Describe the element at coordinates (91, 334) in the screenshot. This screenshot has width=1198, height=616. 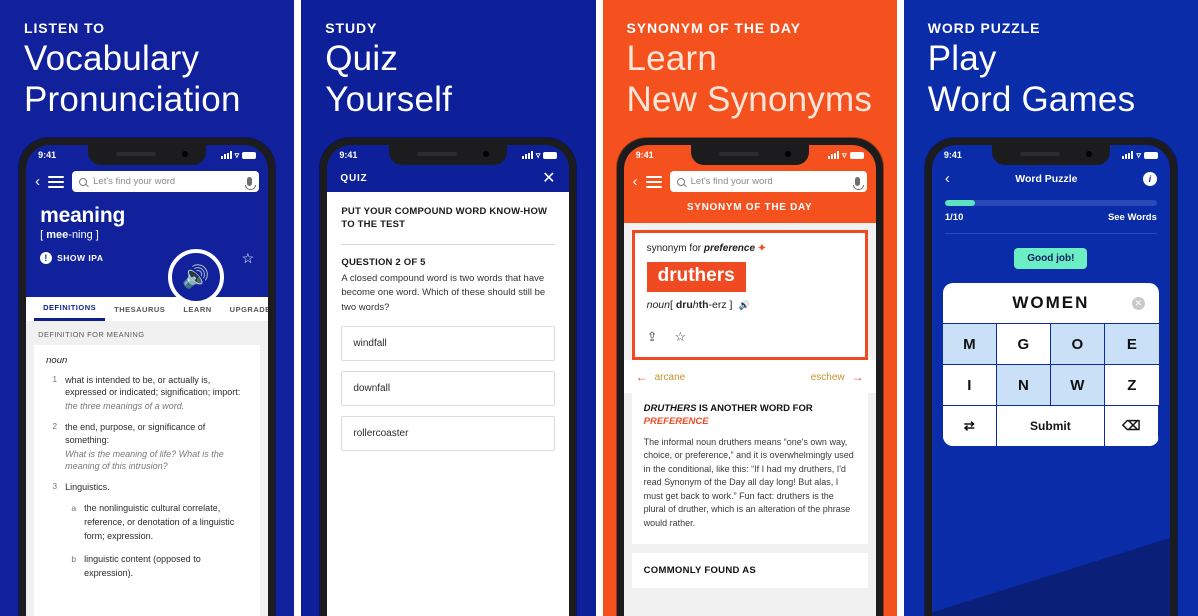
I see `definition-section-label: DEFINITION FOR MEANING` at that location.